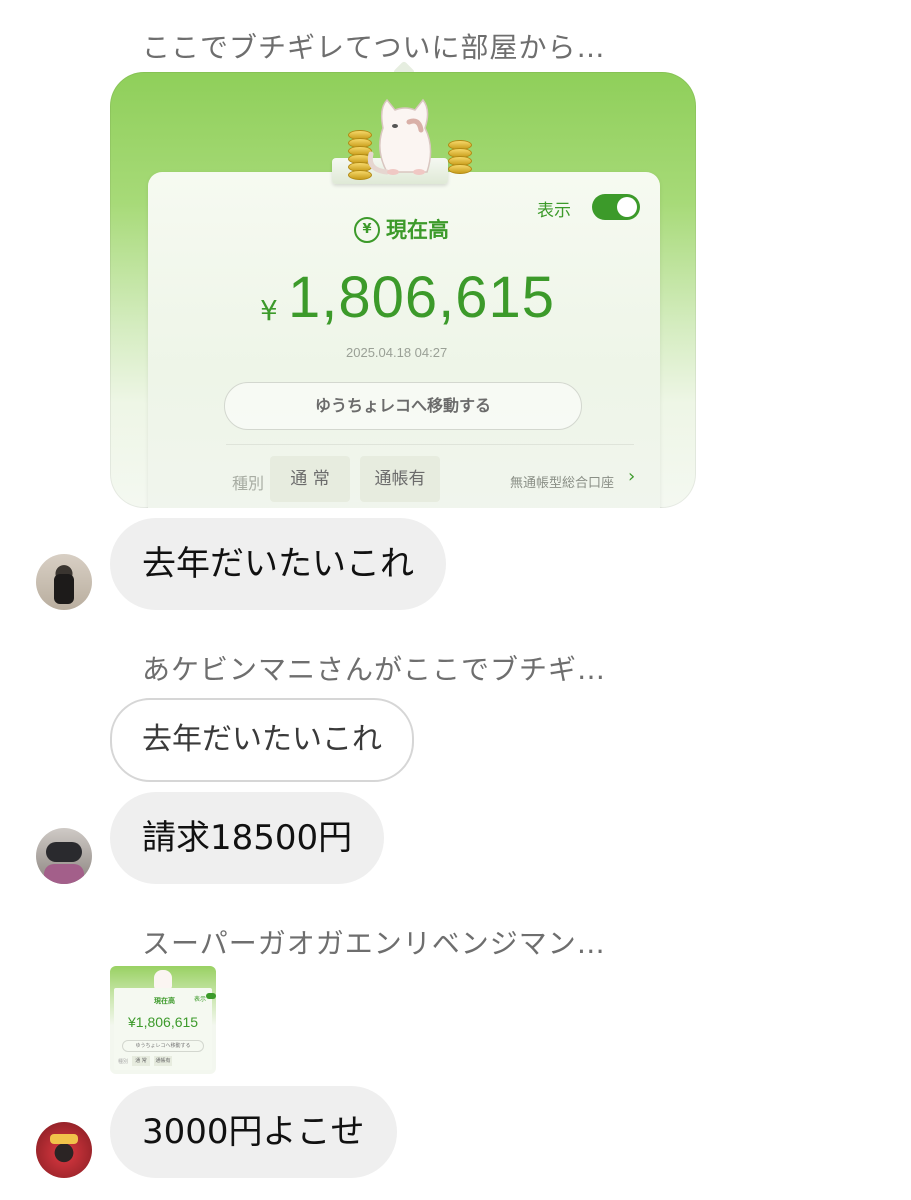  I want to click on yen-icon: ¥, so click(367, 230).